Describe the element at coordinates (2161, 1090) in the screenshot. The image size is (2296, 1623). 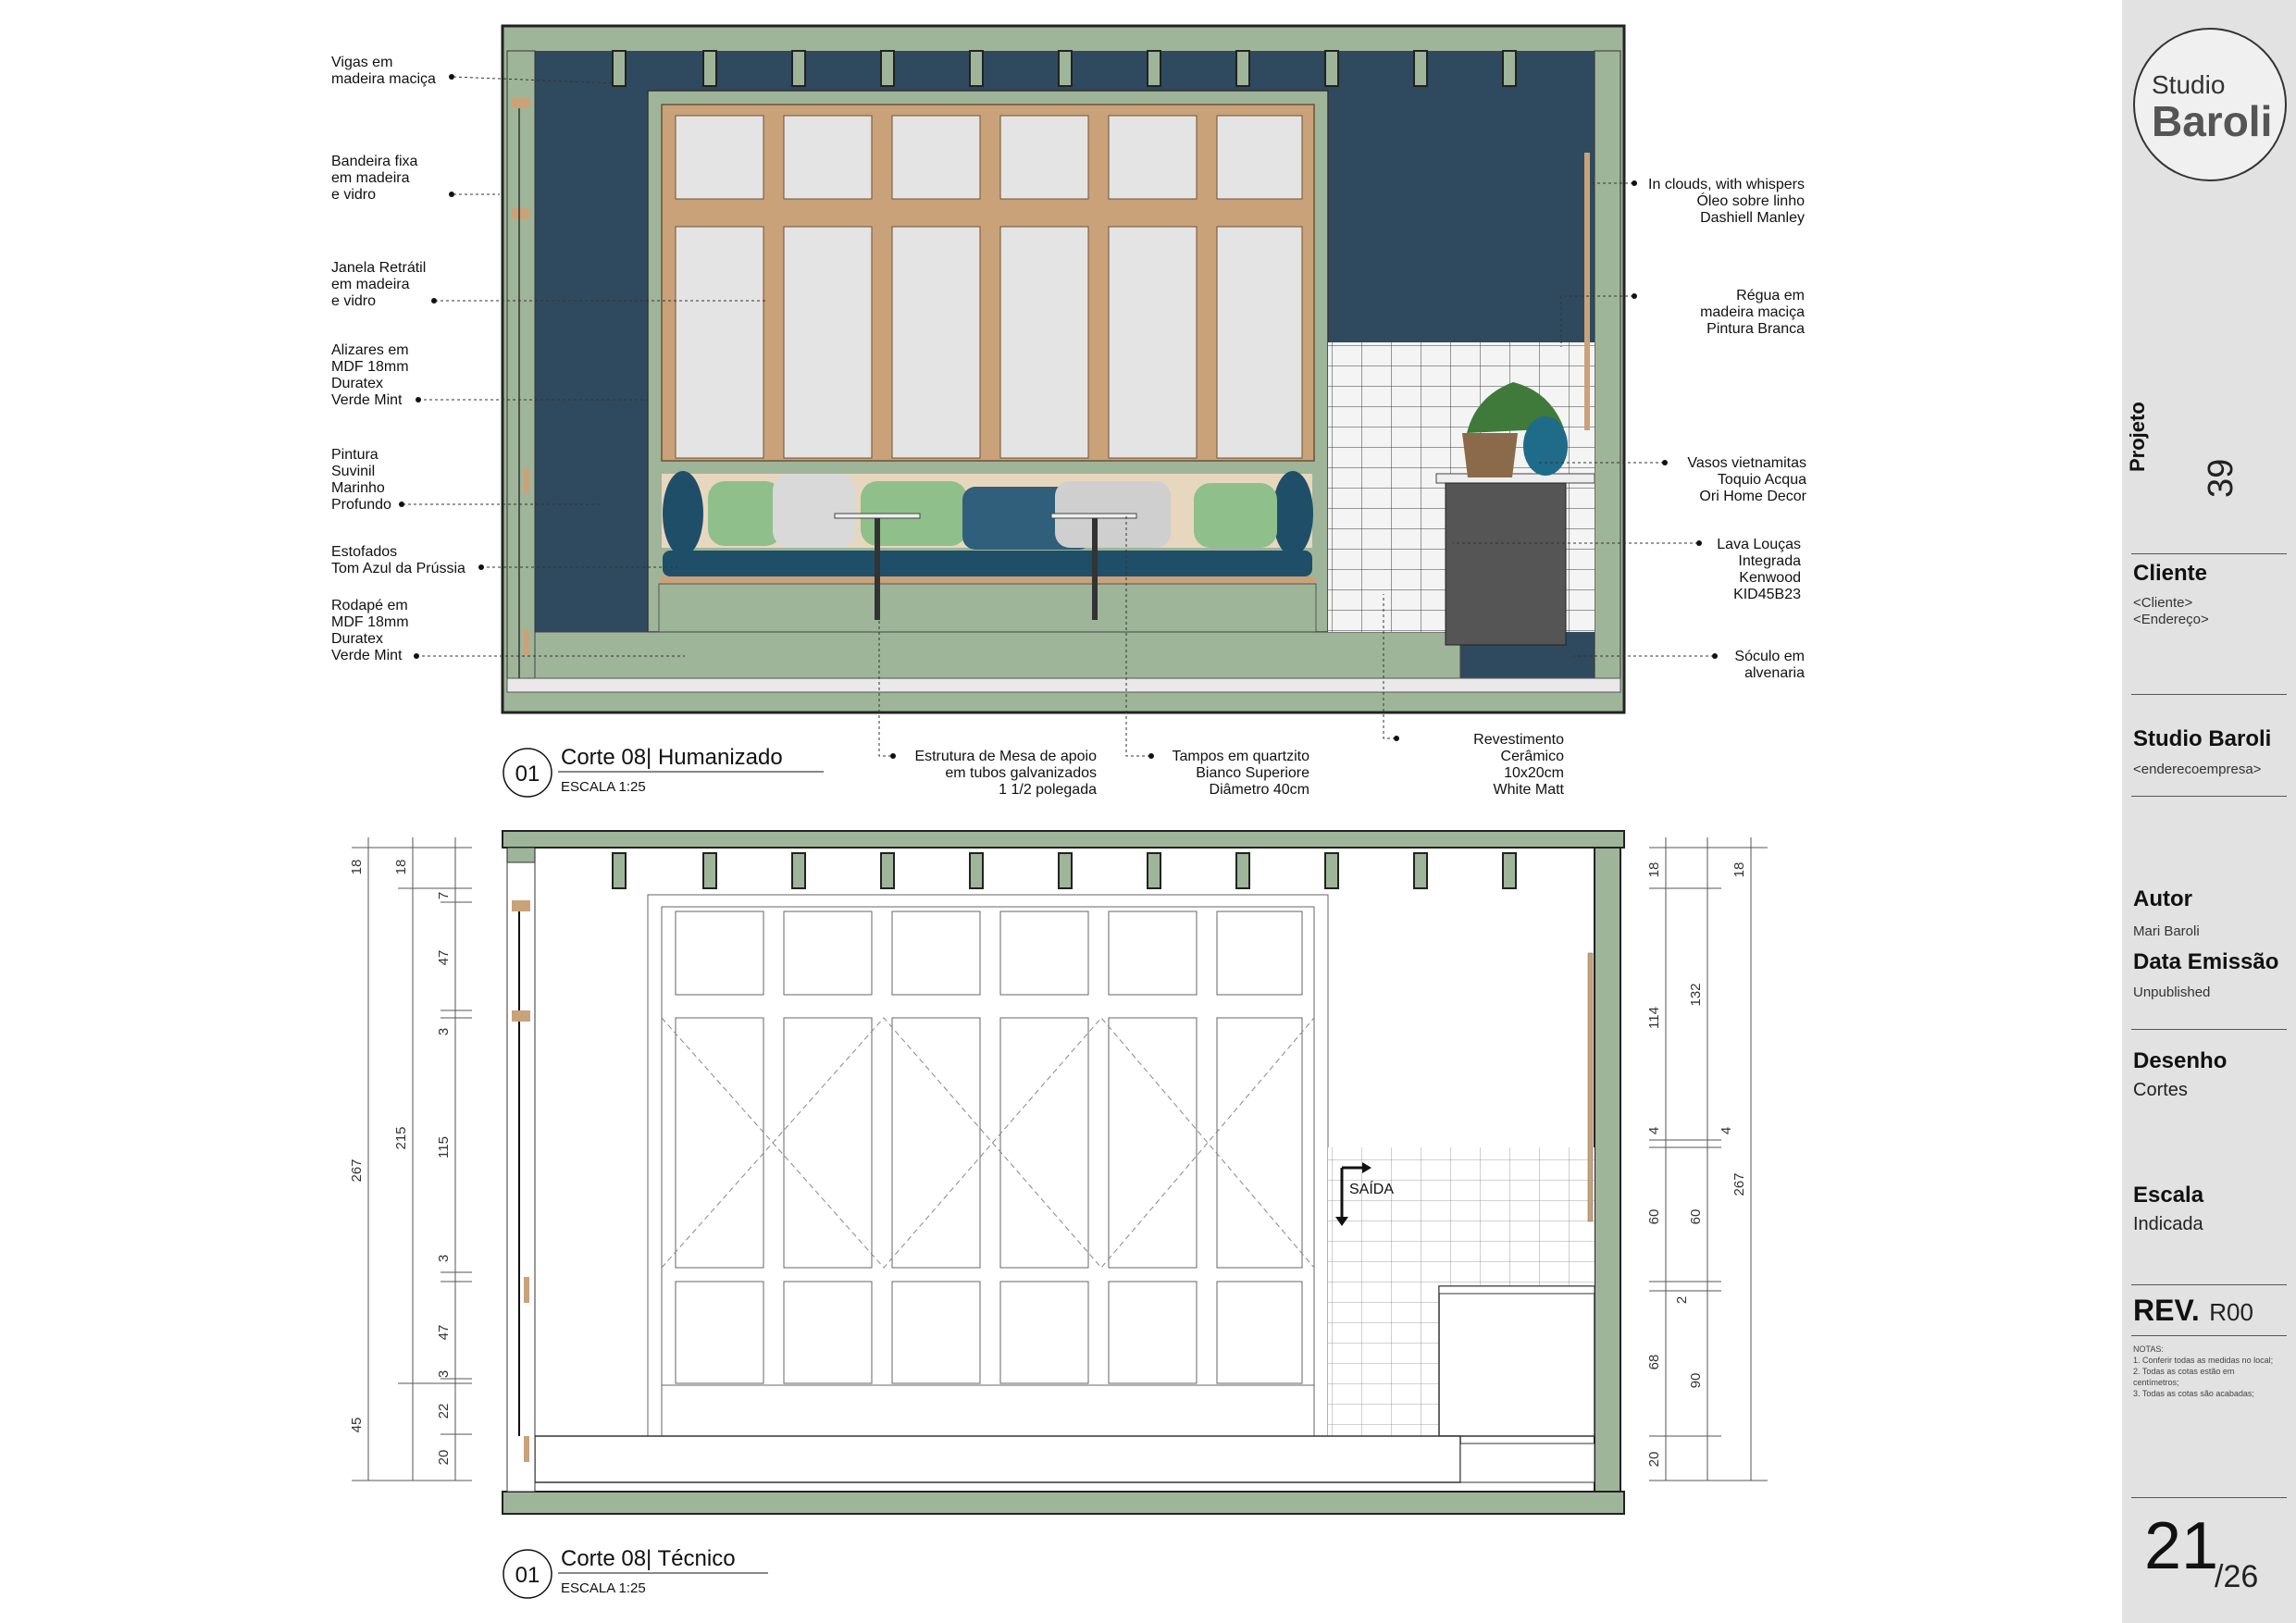
I see `drawing-value: Cortes` at that location.